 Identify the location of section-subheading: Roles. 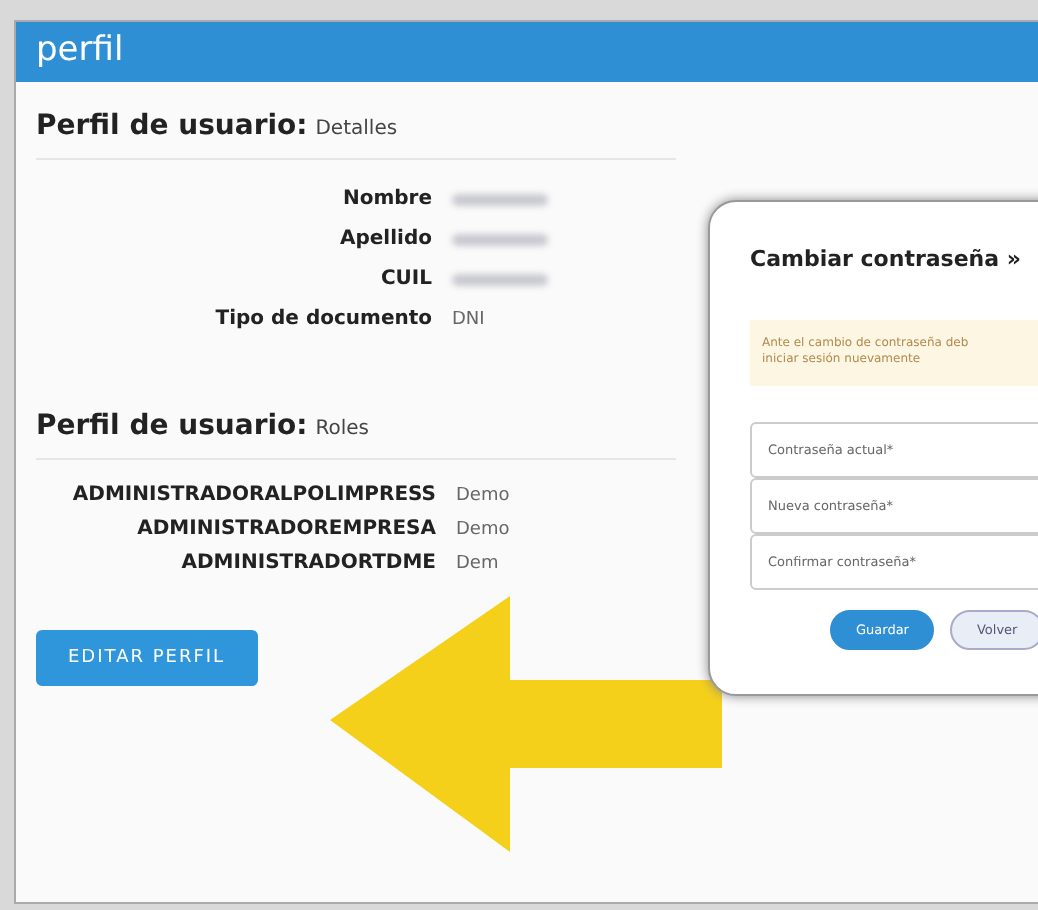
(342, 429).